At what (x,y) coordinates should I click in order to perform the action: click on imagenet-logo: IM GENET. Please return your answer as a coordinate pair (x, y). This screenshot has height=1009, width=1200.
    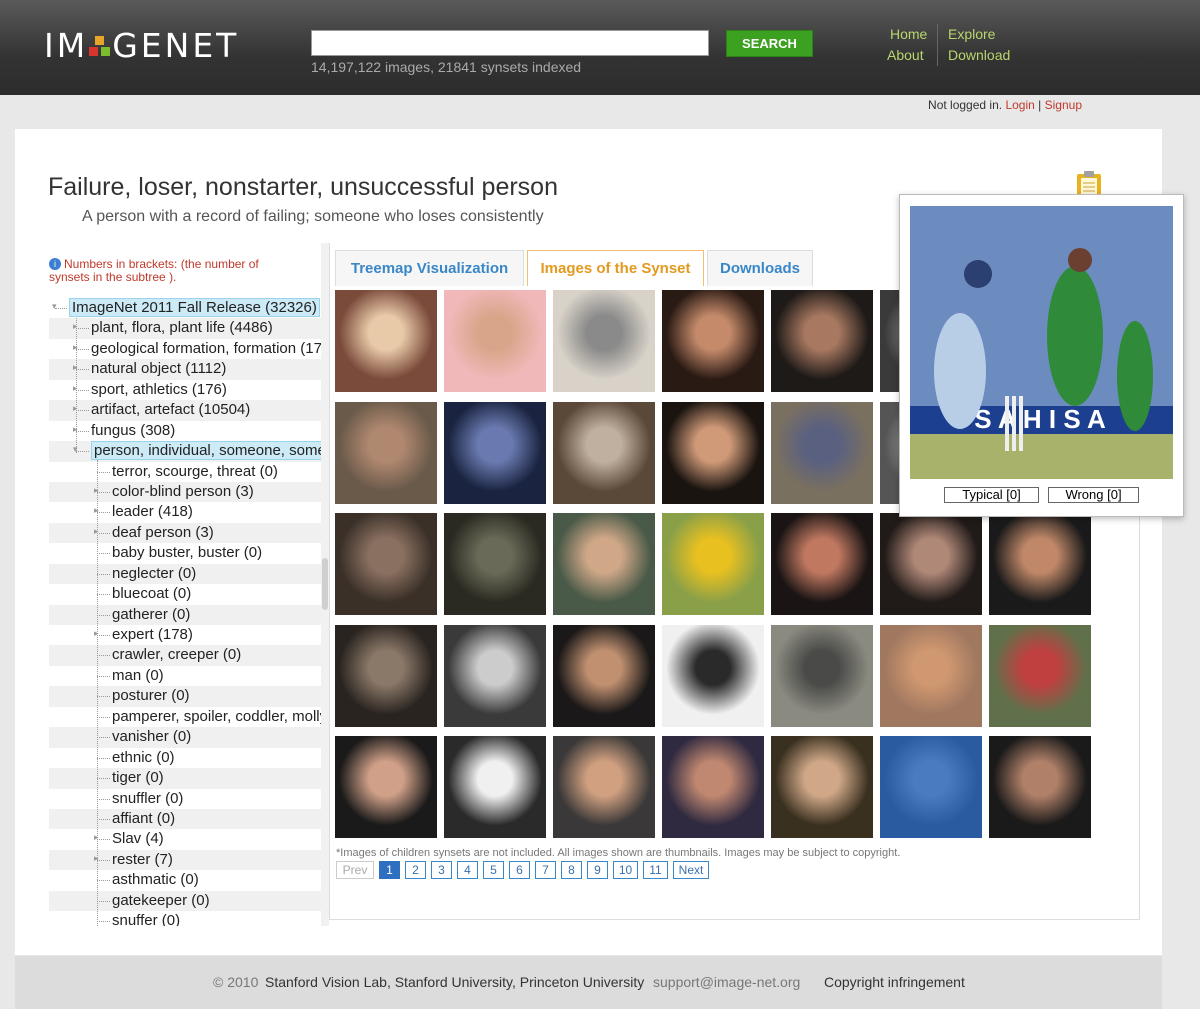
    Looking at the image, I should click on (141, 45).